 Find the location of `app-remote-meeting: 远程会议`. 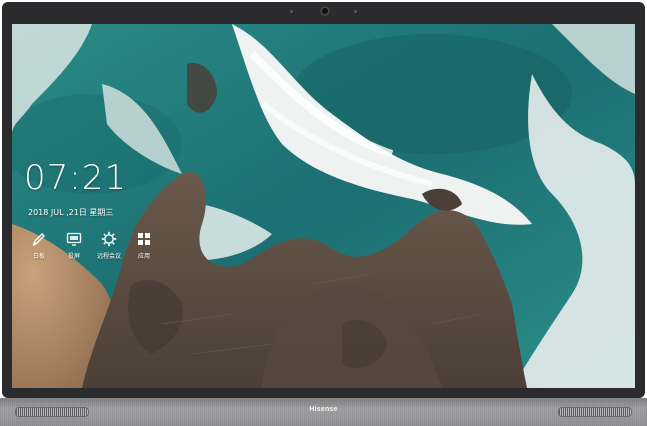

app-remote-meeting: 远程会议 is located at coordinates (109, 245).